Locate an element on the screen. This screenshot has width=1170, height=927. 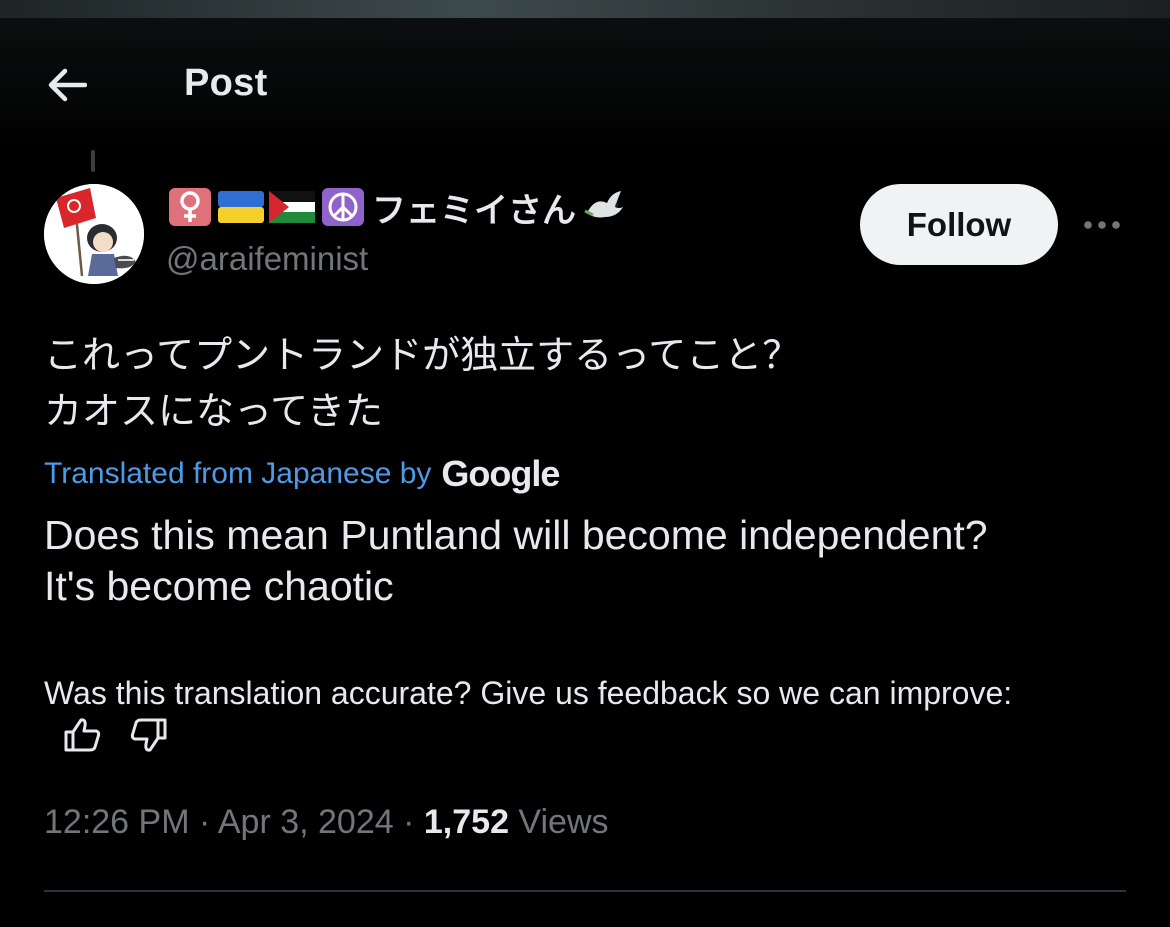
translated-label: Translated from Japanese by is located at coordinates (238, 473).